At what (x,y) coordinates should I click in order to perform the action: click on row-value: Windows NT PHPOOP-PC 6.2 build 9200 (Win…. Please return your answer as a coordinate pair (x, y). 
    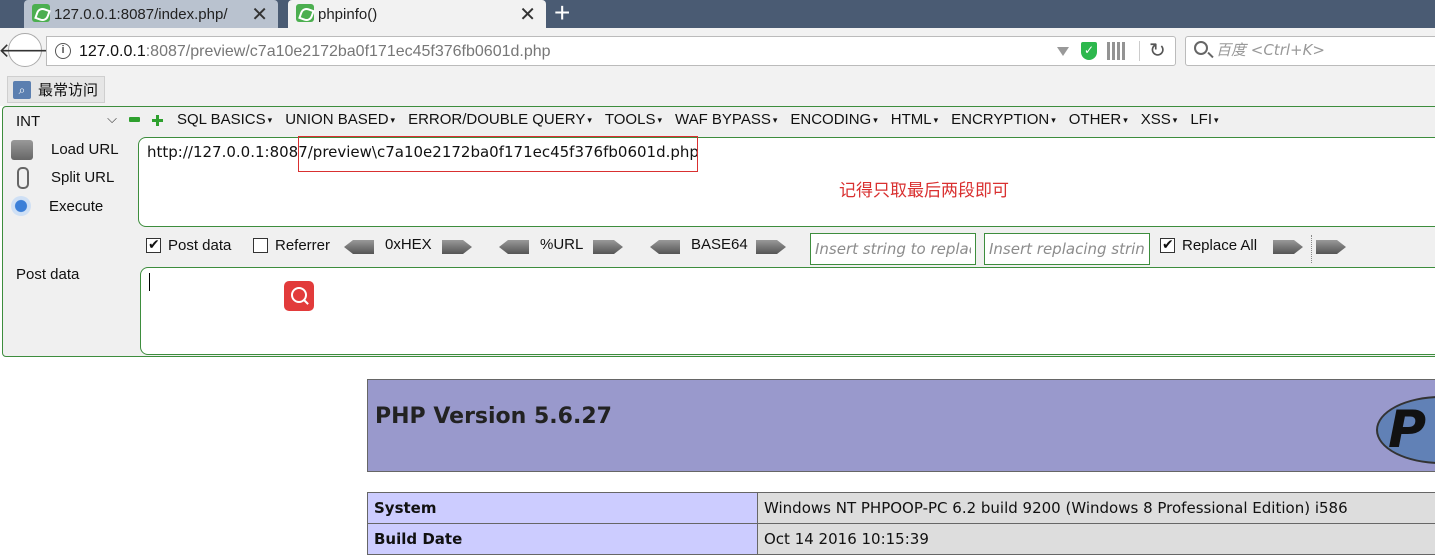
    Looking at the image, I should click on (1096, 508).